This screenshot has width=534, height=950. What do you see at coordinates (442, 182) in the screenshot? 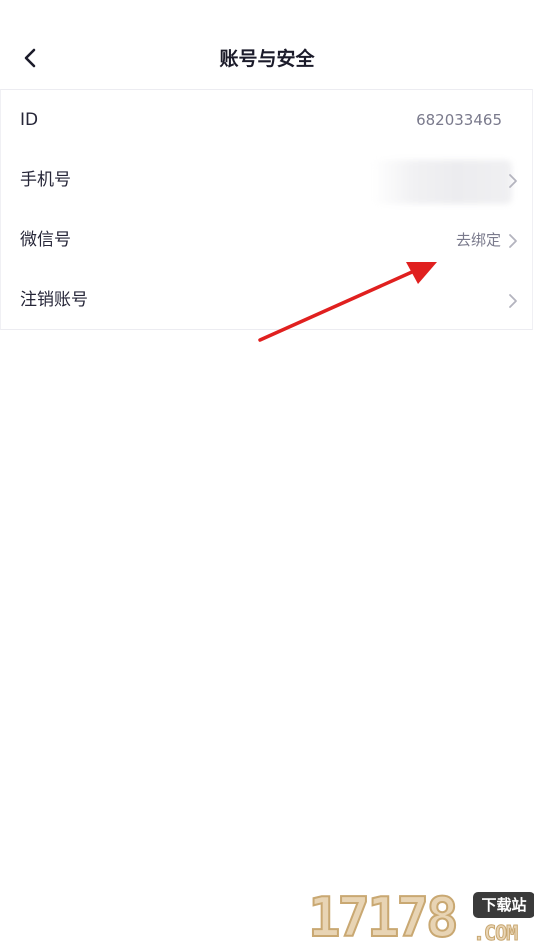
I see `blurred-phone-number` at bounding box center [442, 182].